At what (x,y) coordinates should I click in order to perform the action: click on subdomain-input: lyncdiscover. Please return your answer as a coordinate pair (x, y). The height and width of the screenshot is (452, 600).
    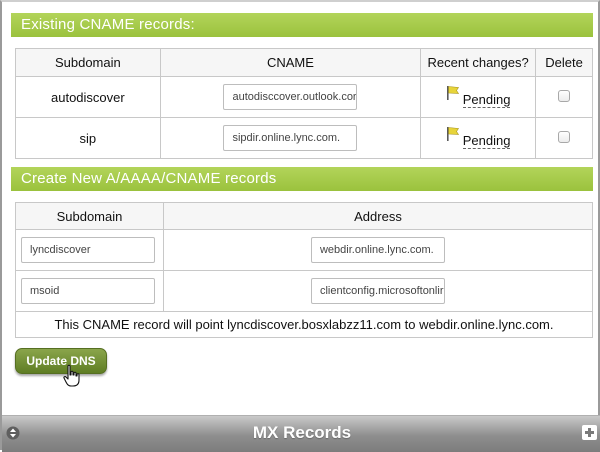
    Looking at the image, I should click on (88, 250).